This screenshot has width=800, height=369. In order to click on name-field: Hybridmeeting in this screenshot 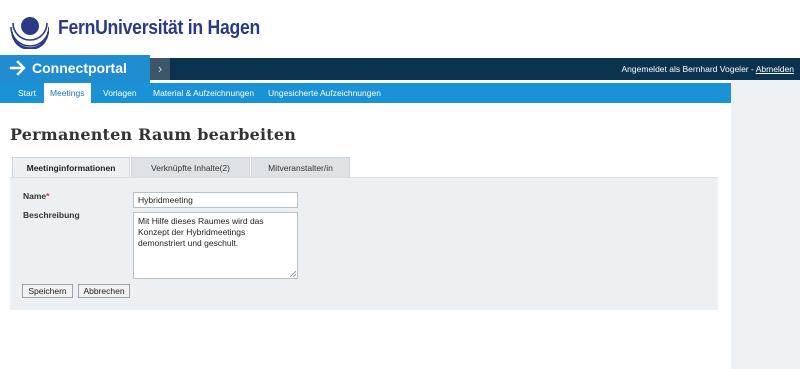, I will do `click(215, 200)`.